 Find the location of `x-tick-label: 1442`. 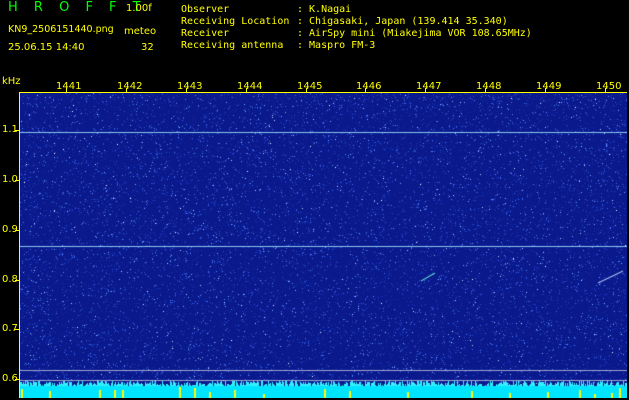

x-tick-label: 1442 is located at coordinates (130, 86).